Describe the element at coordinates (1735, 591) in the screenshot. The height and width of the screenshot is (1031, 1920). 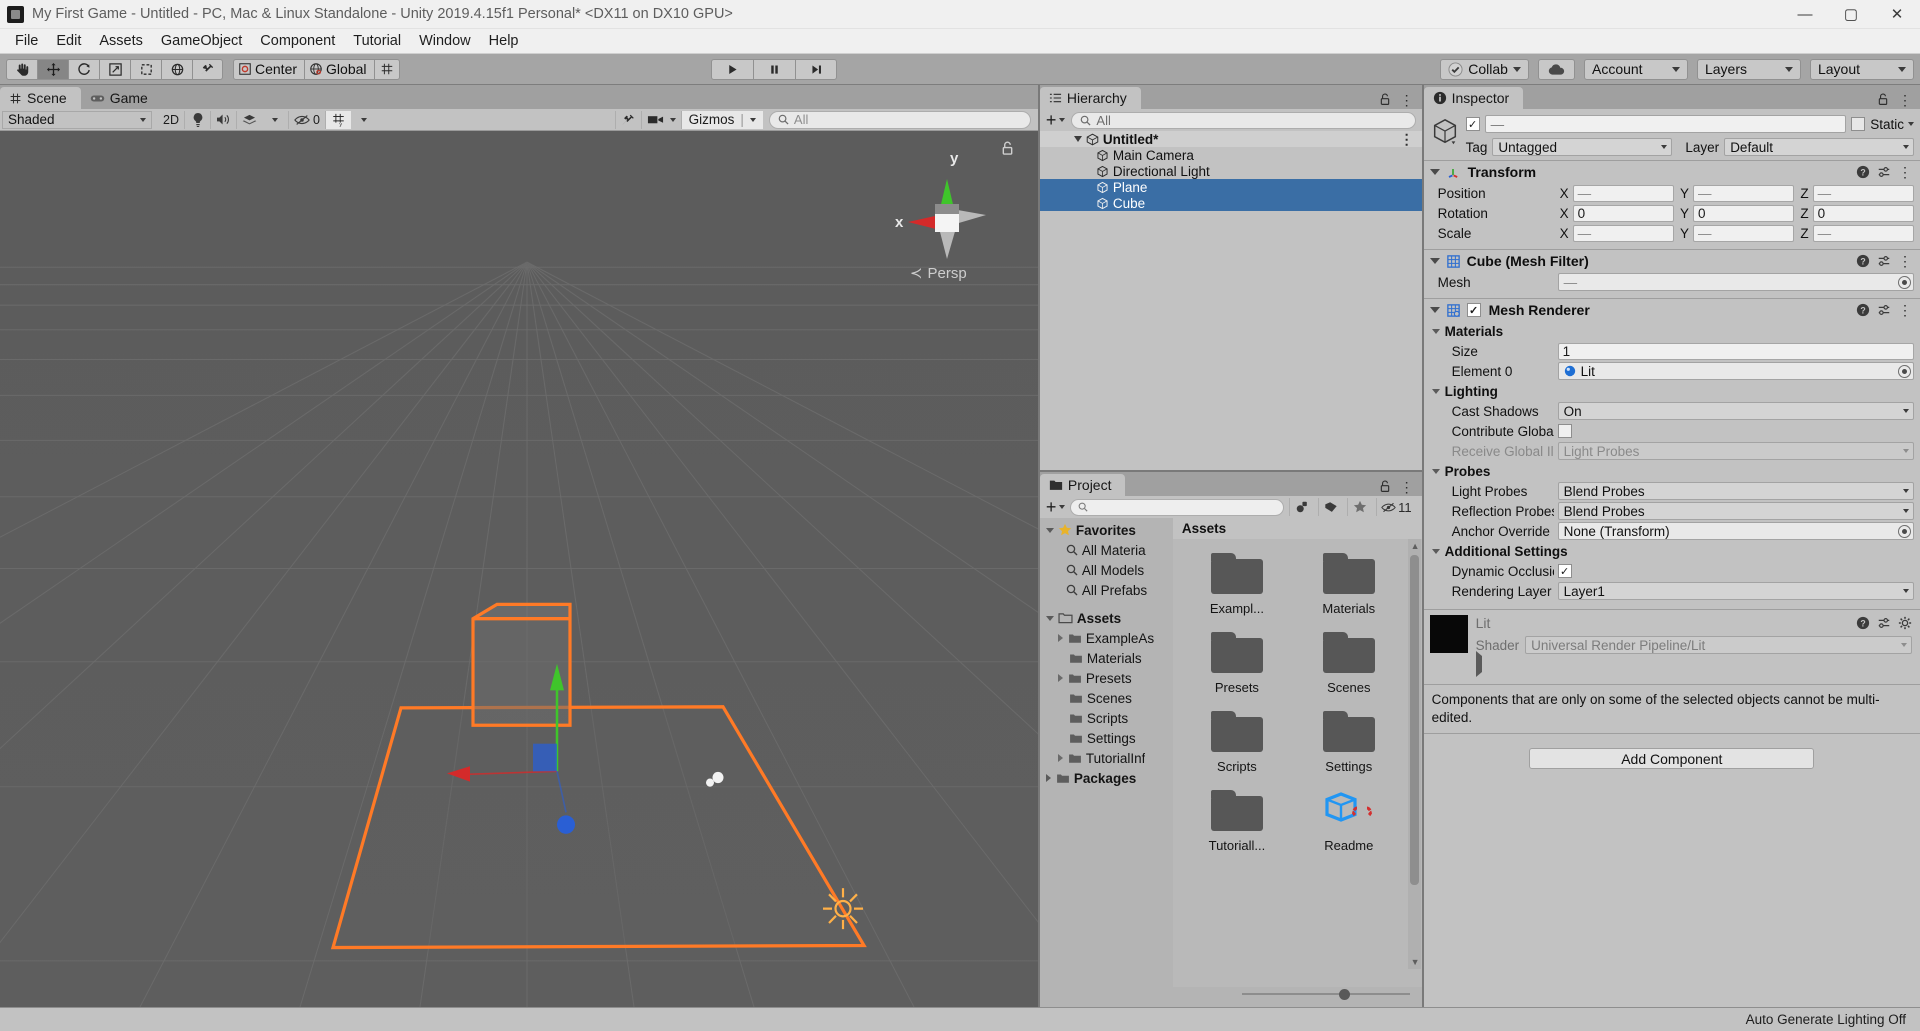
I see `rendering-layer-dropdown: Layer1` at that location.